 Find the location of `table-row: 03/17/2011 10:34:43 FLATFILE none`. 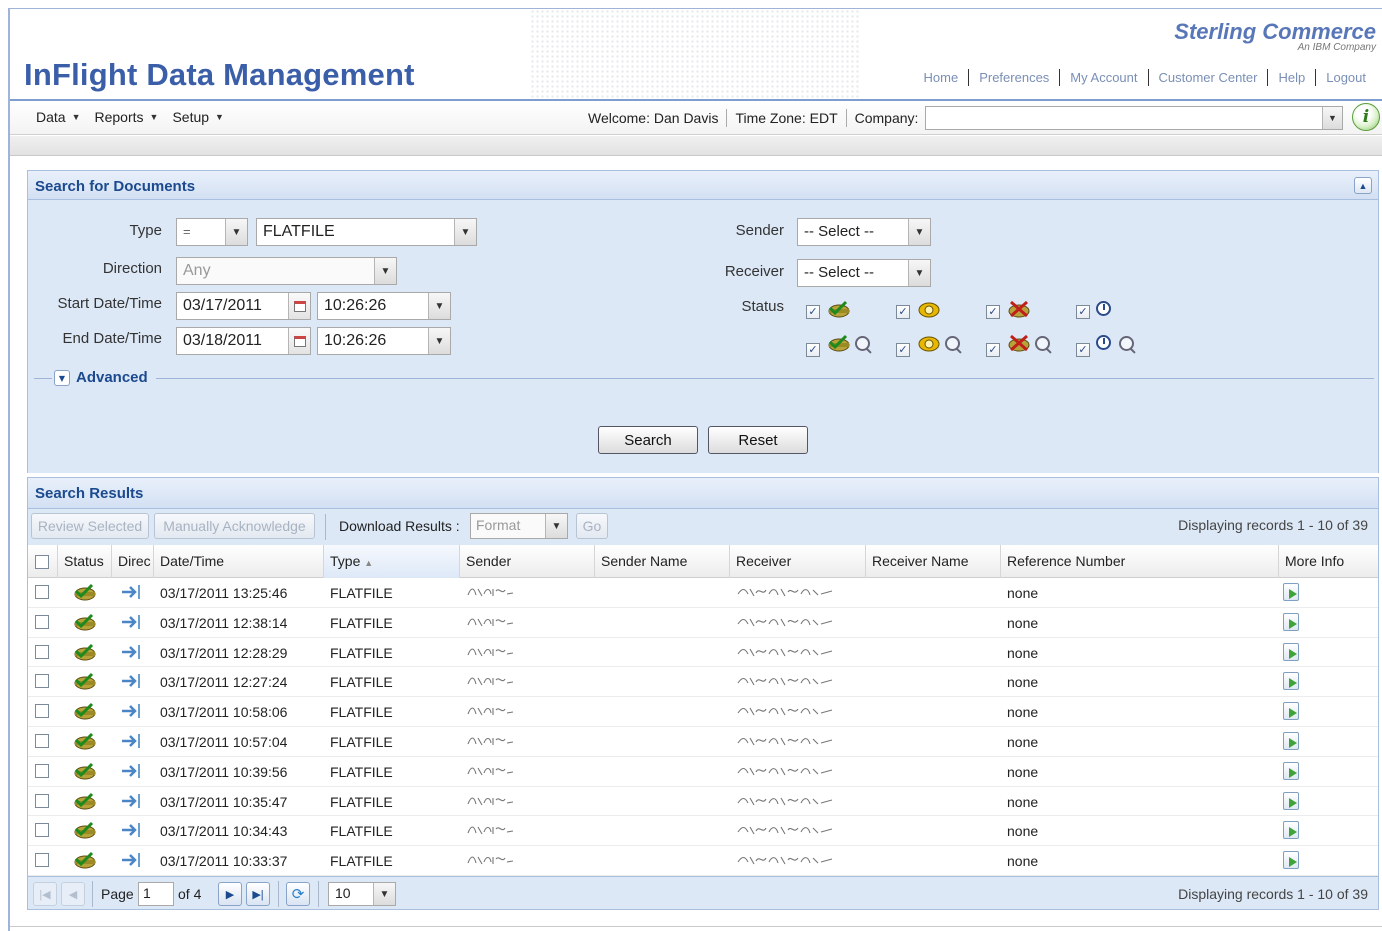

table-row: 03/17/2011 10:34:43 FLATFILE none is located at coordinates (703, 831).